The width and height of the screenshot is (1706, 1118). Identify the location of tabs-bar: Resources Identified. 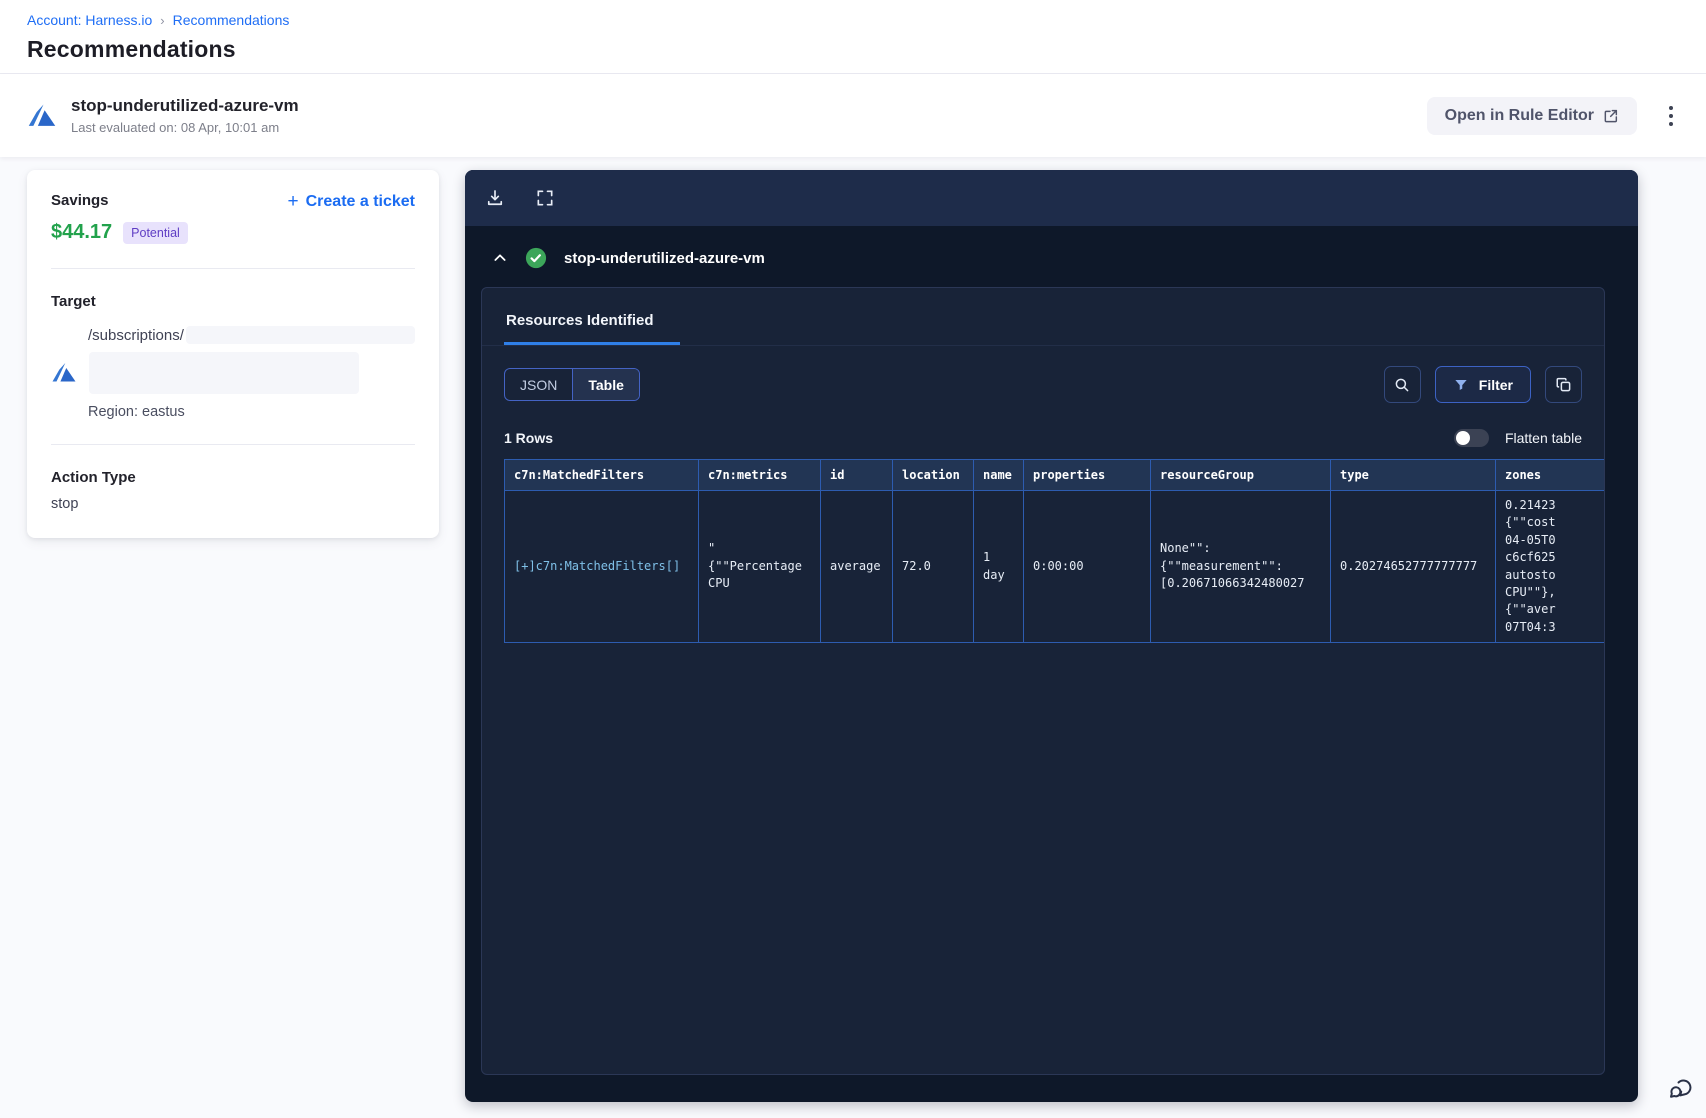
(1043, 317).